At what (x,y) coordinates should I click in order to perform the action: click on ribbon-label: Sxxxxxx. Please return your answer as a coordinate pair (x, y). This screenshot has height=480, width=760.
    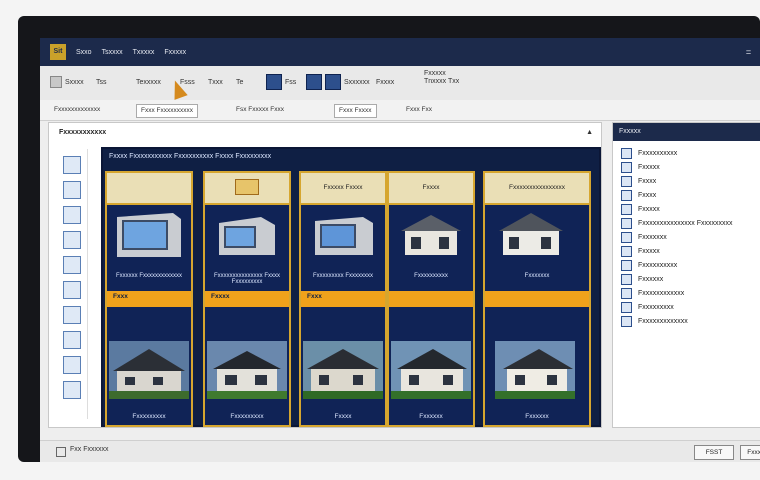
    Looking at the image, I should click on (357, 82).